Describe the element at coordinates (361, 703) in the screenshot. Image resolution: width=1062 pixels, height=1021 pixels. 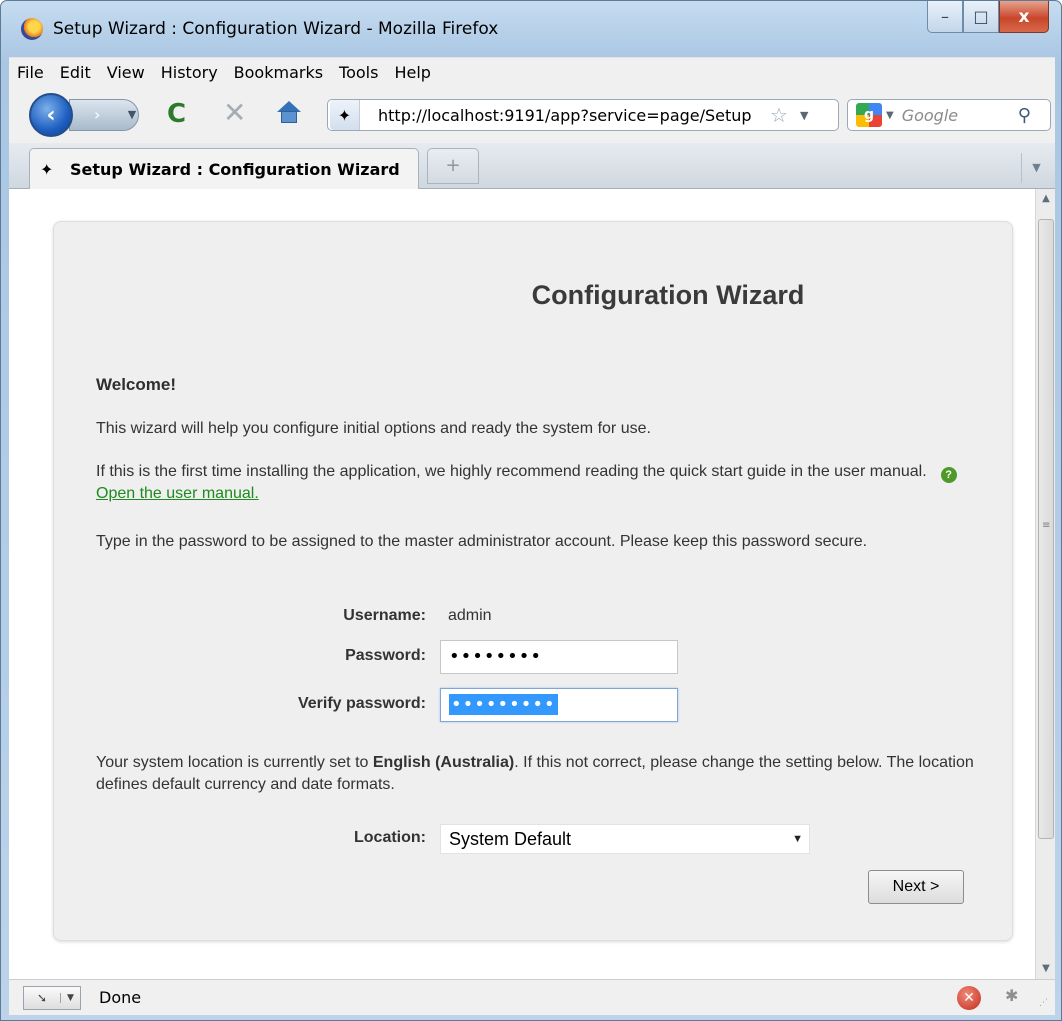
I see `verify-password-label: Verify password:` at that location.